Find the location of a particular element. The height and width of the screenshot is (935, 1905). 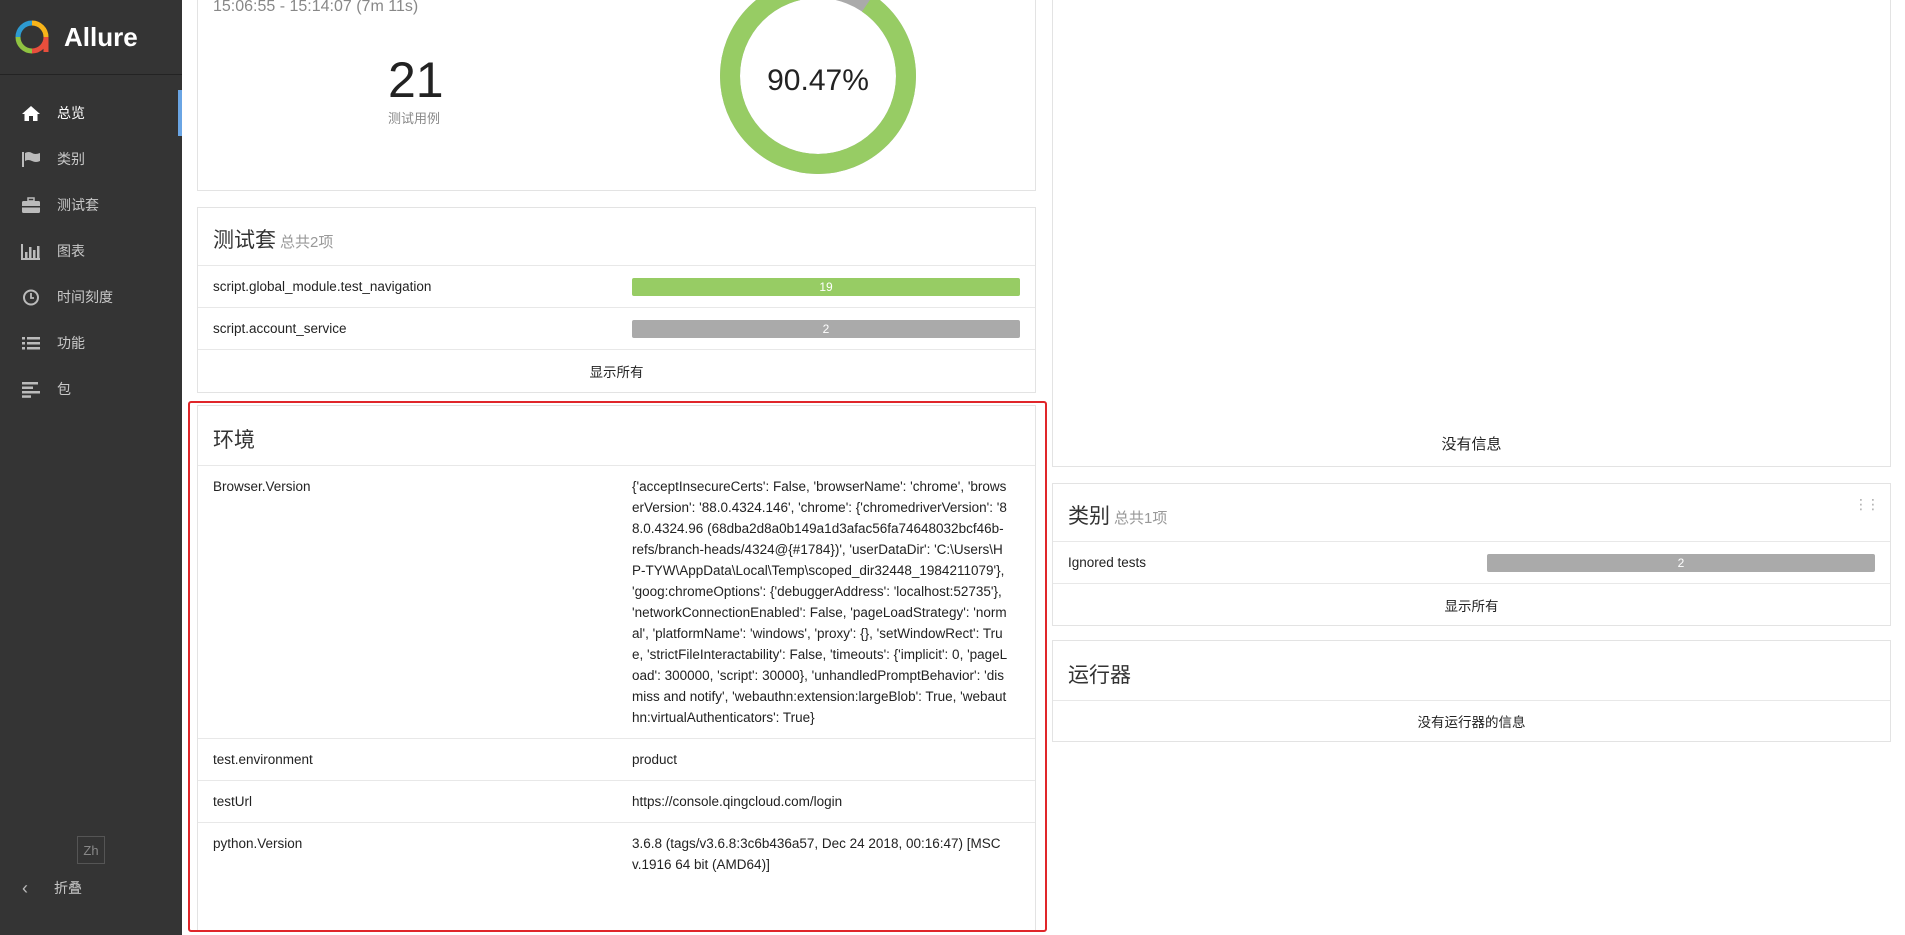

sidebar-item-graphs: 图表 is located at coordinates (91, 251).